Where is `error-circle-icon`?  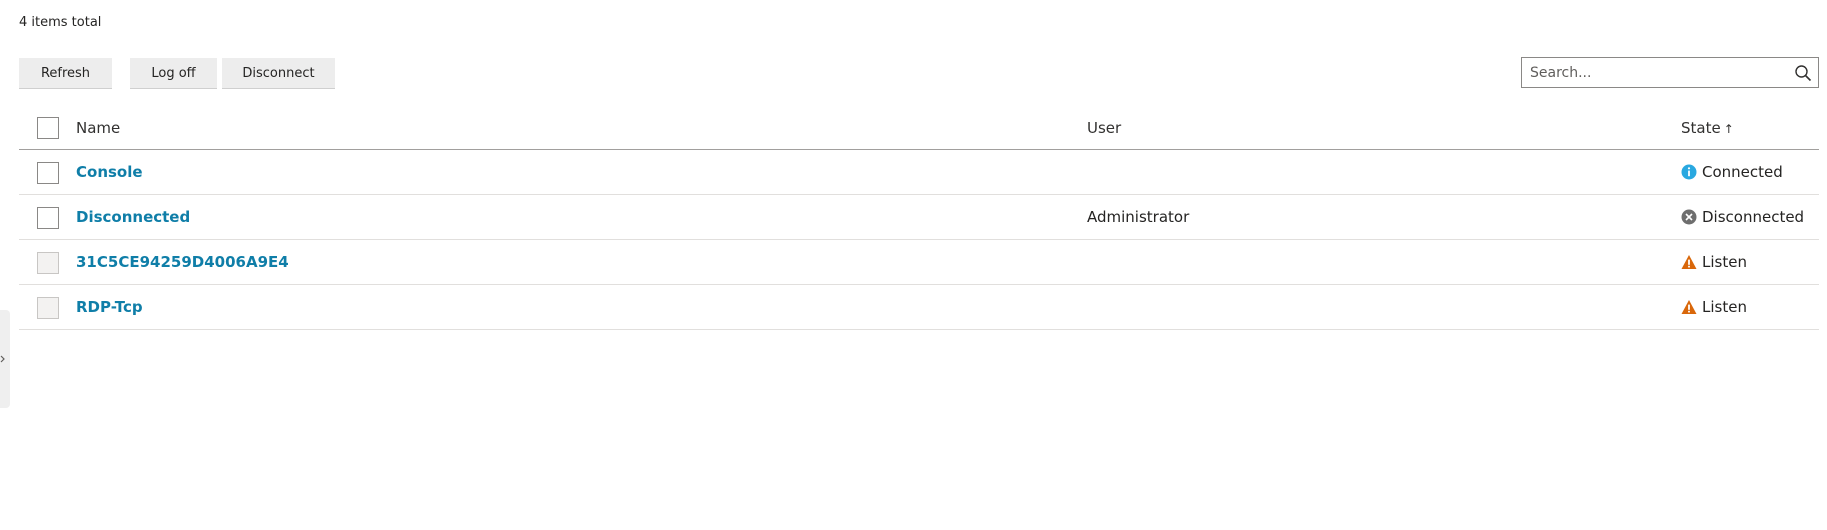
error-circle-icon is located at coordinates (1689, 217).